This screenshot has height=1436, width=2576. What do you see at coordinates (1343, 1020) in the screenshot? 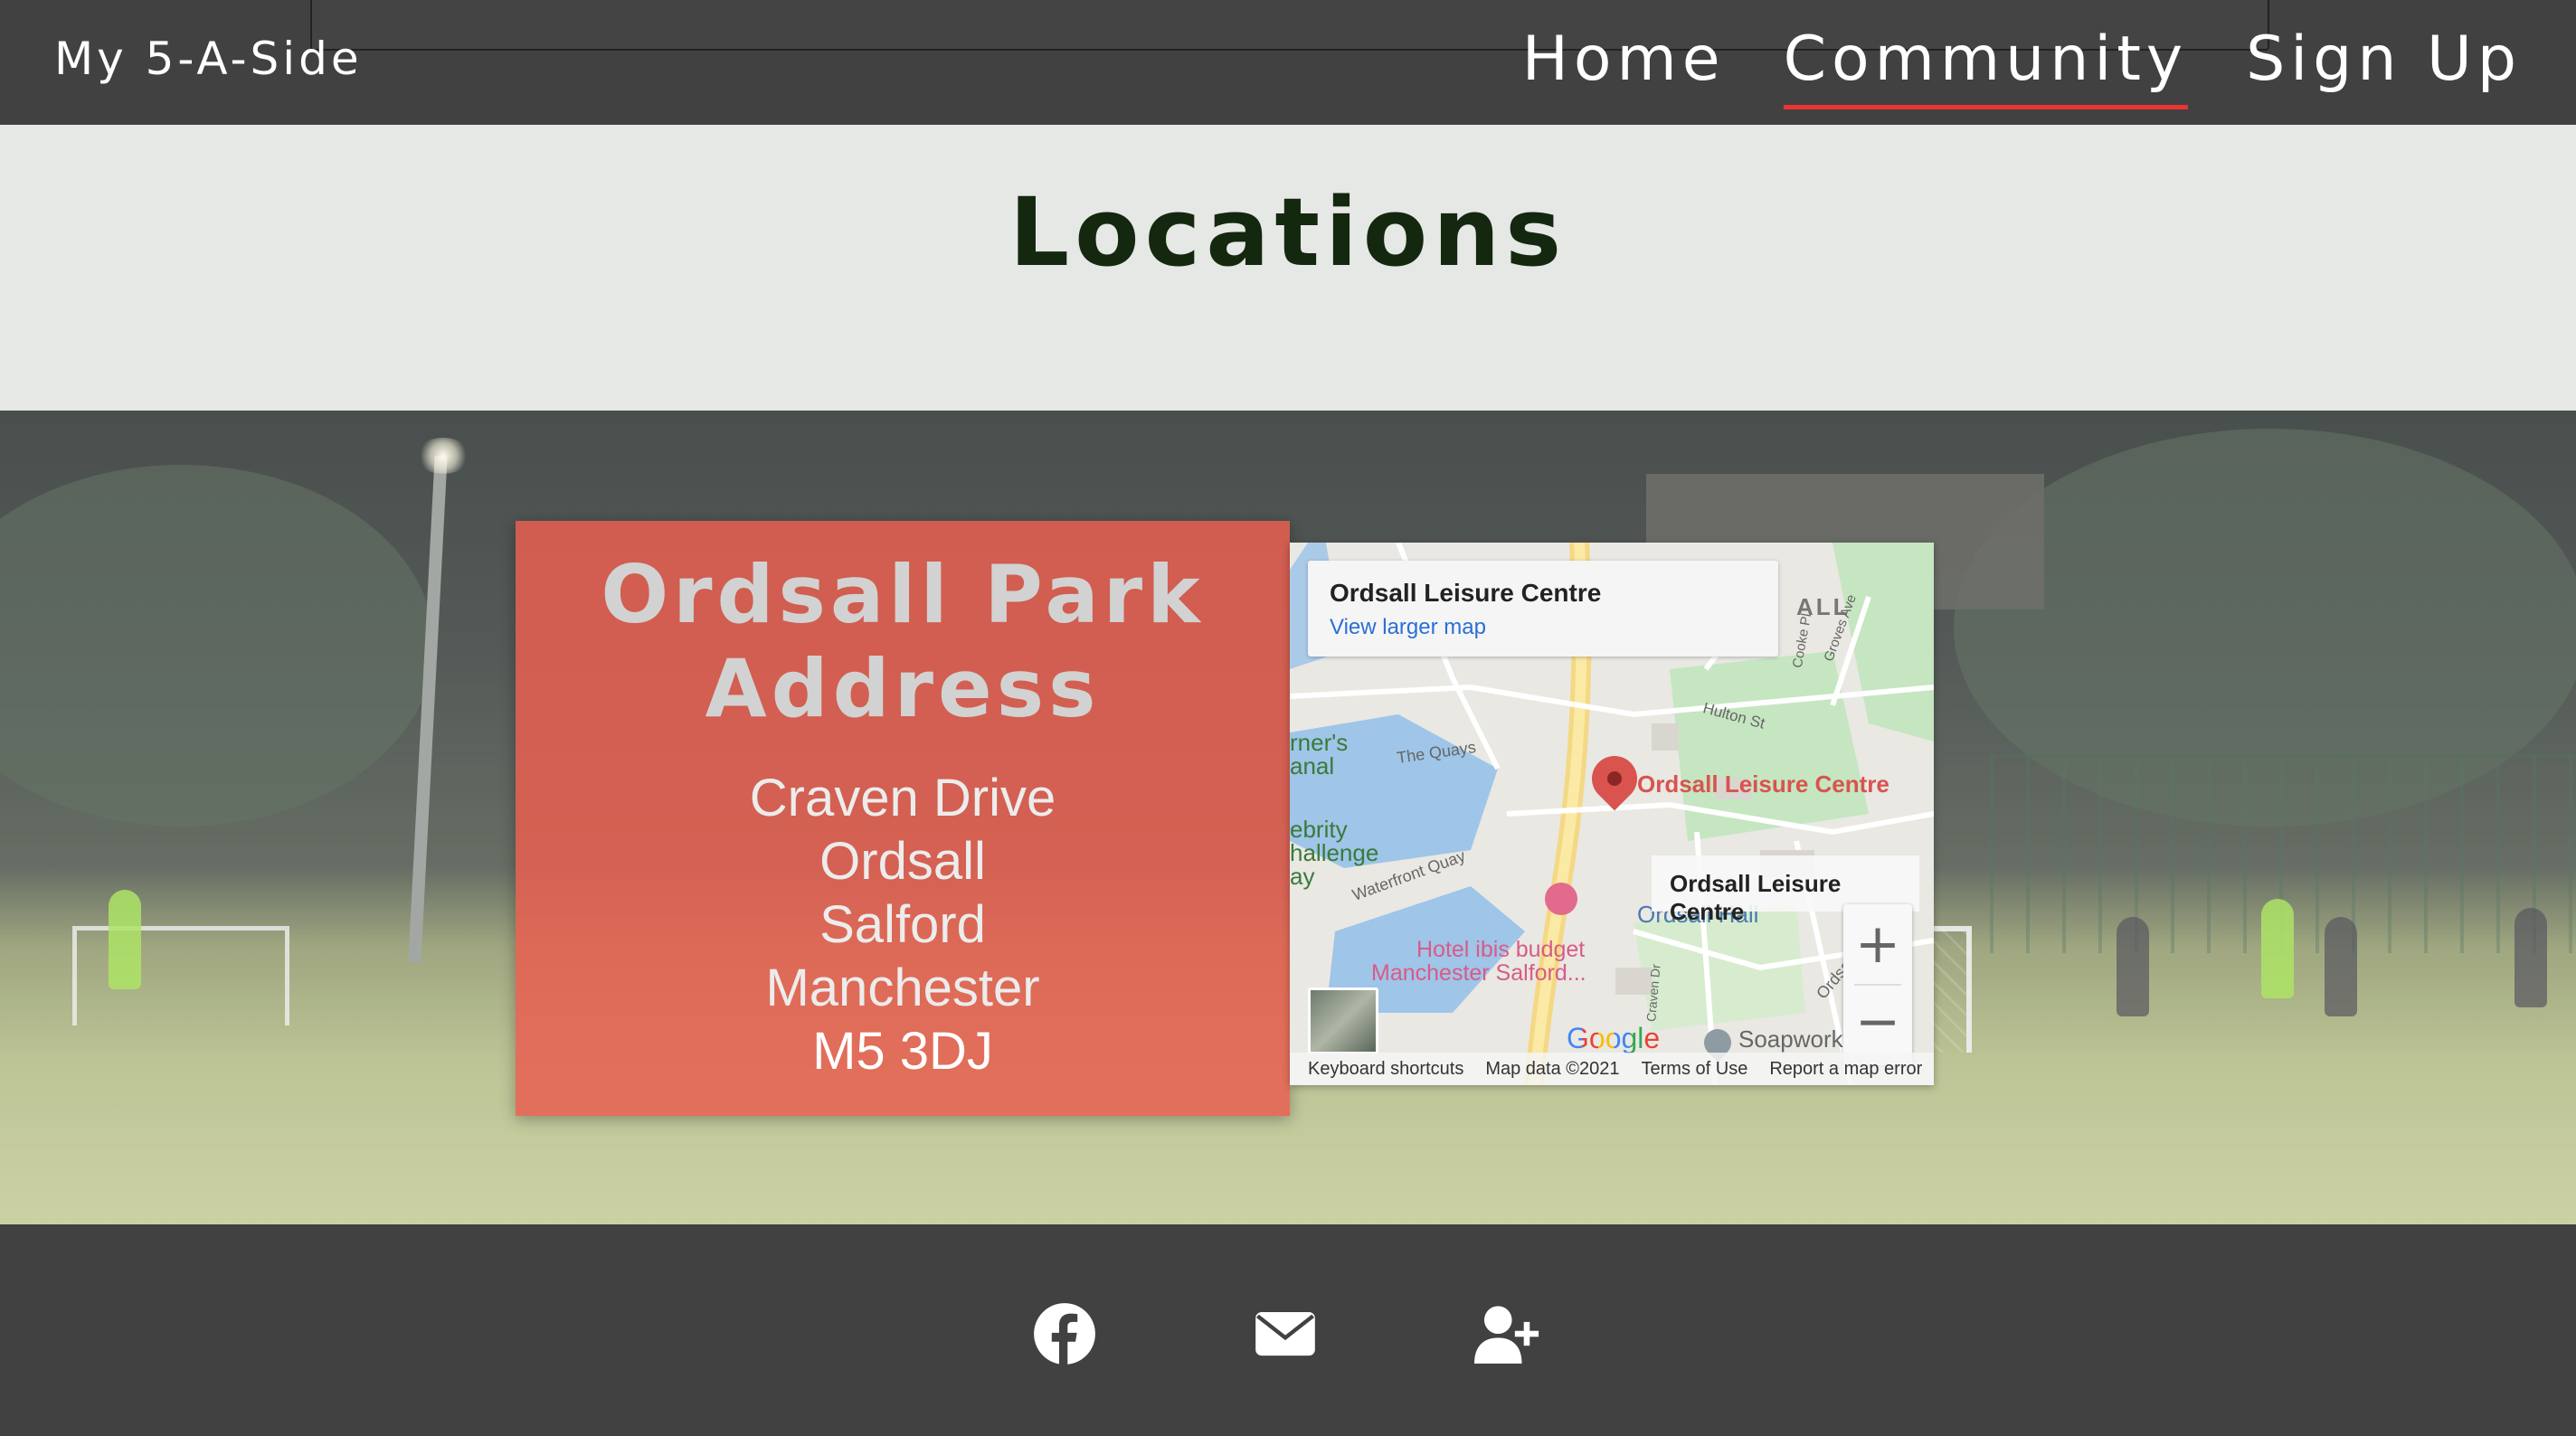
I see `satellite-toggle` at bounding box center [1343, 1020].